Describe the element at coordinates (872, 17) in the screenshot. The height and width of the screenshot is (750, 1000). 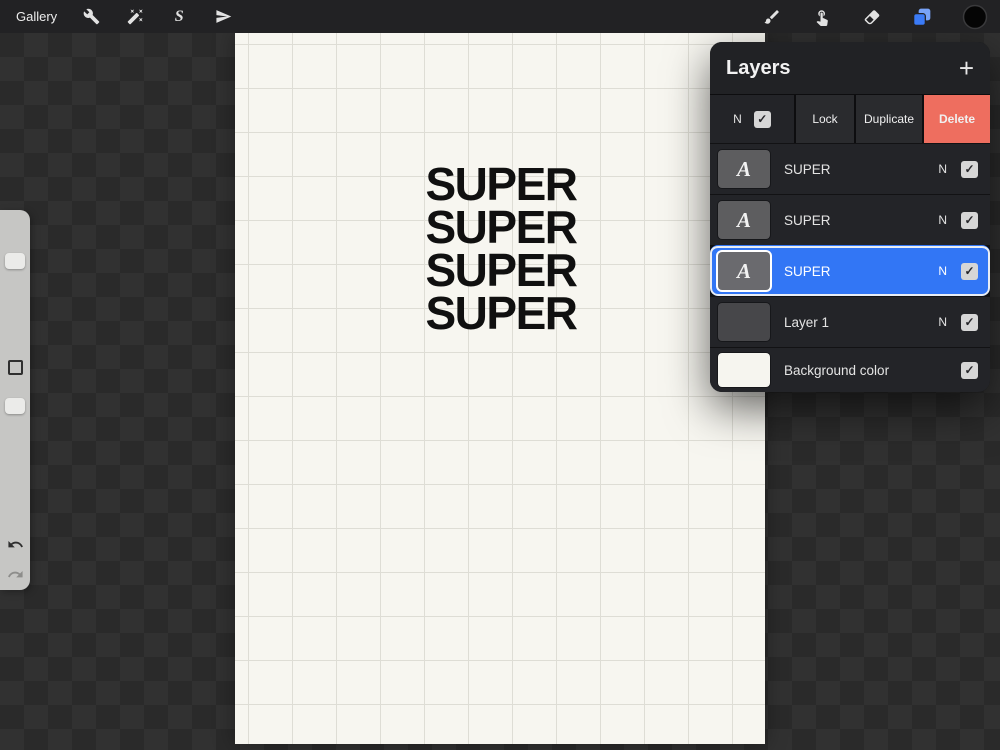
I see `eraser-icon` at that location.